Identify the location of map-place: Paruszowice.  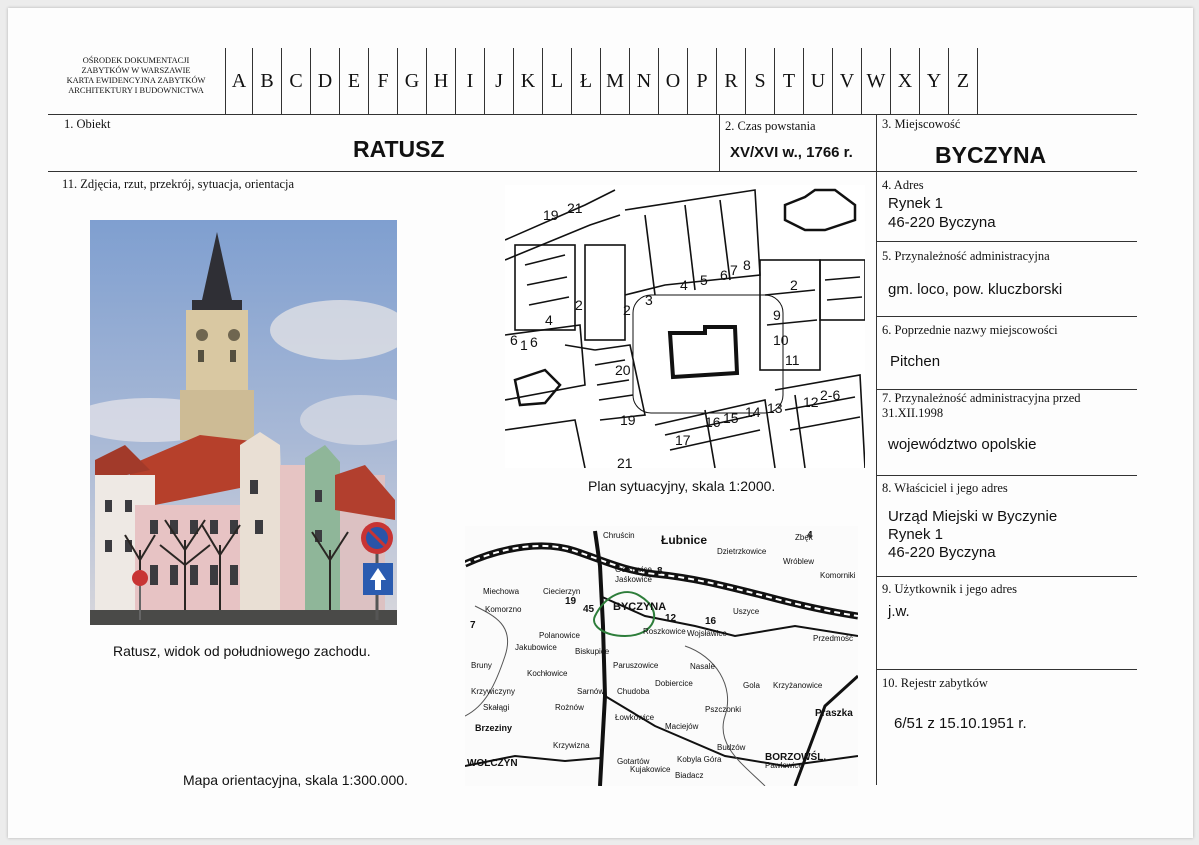
(636, 665).